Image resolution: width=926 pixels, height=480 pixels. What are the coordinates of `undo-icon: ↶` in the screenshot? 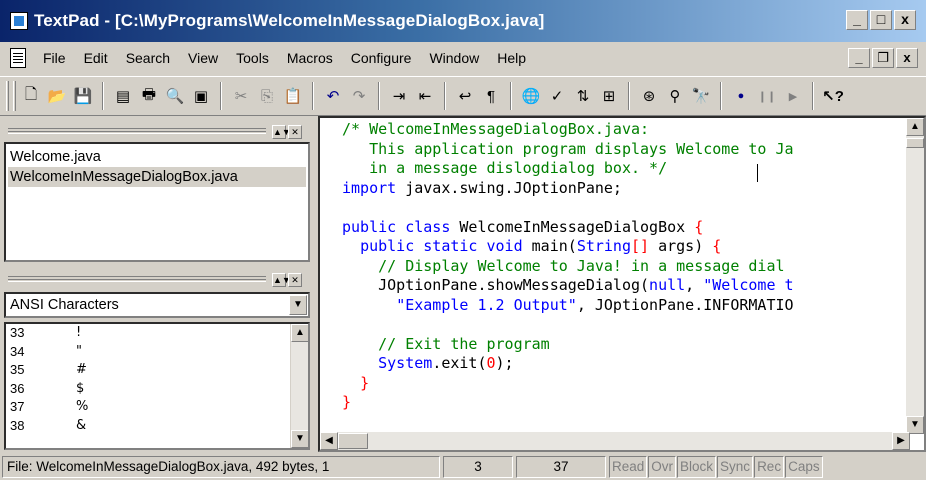 It's located at (333, 96).